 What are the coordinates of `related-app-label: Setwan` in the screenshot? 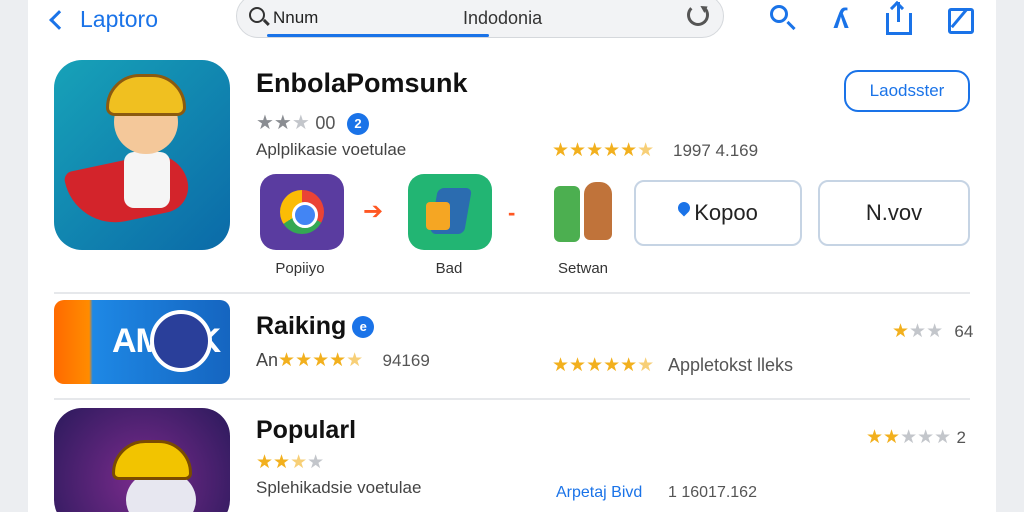 It's located at (583, 268).